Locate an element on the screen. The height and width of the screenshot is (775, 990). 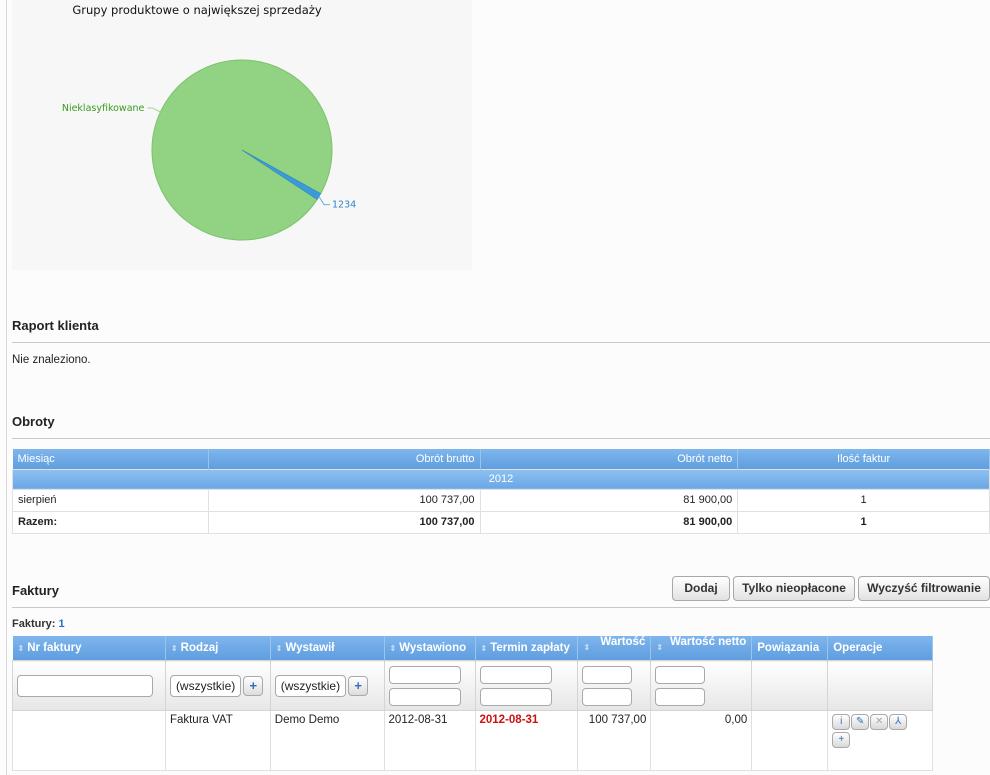
column-header-month: Miesiąc is located at coordinates (110, 459).